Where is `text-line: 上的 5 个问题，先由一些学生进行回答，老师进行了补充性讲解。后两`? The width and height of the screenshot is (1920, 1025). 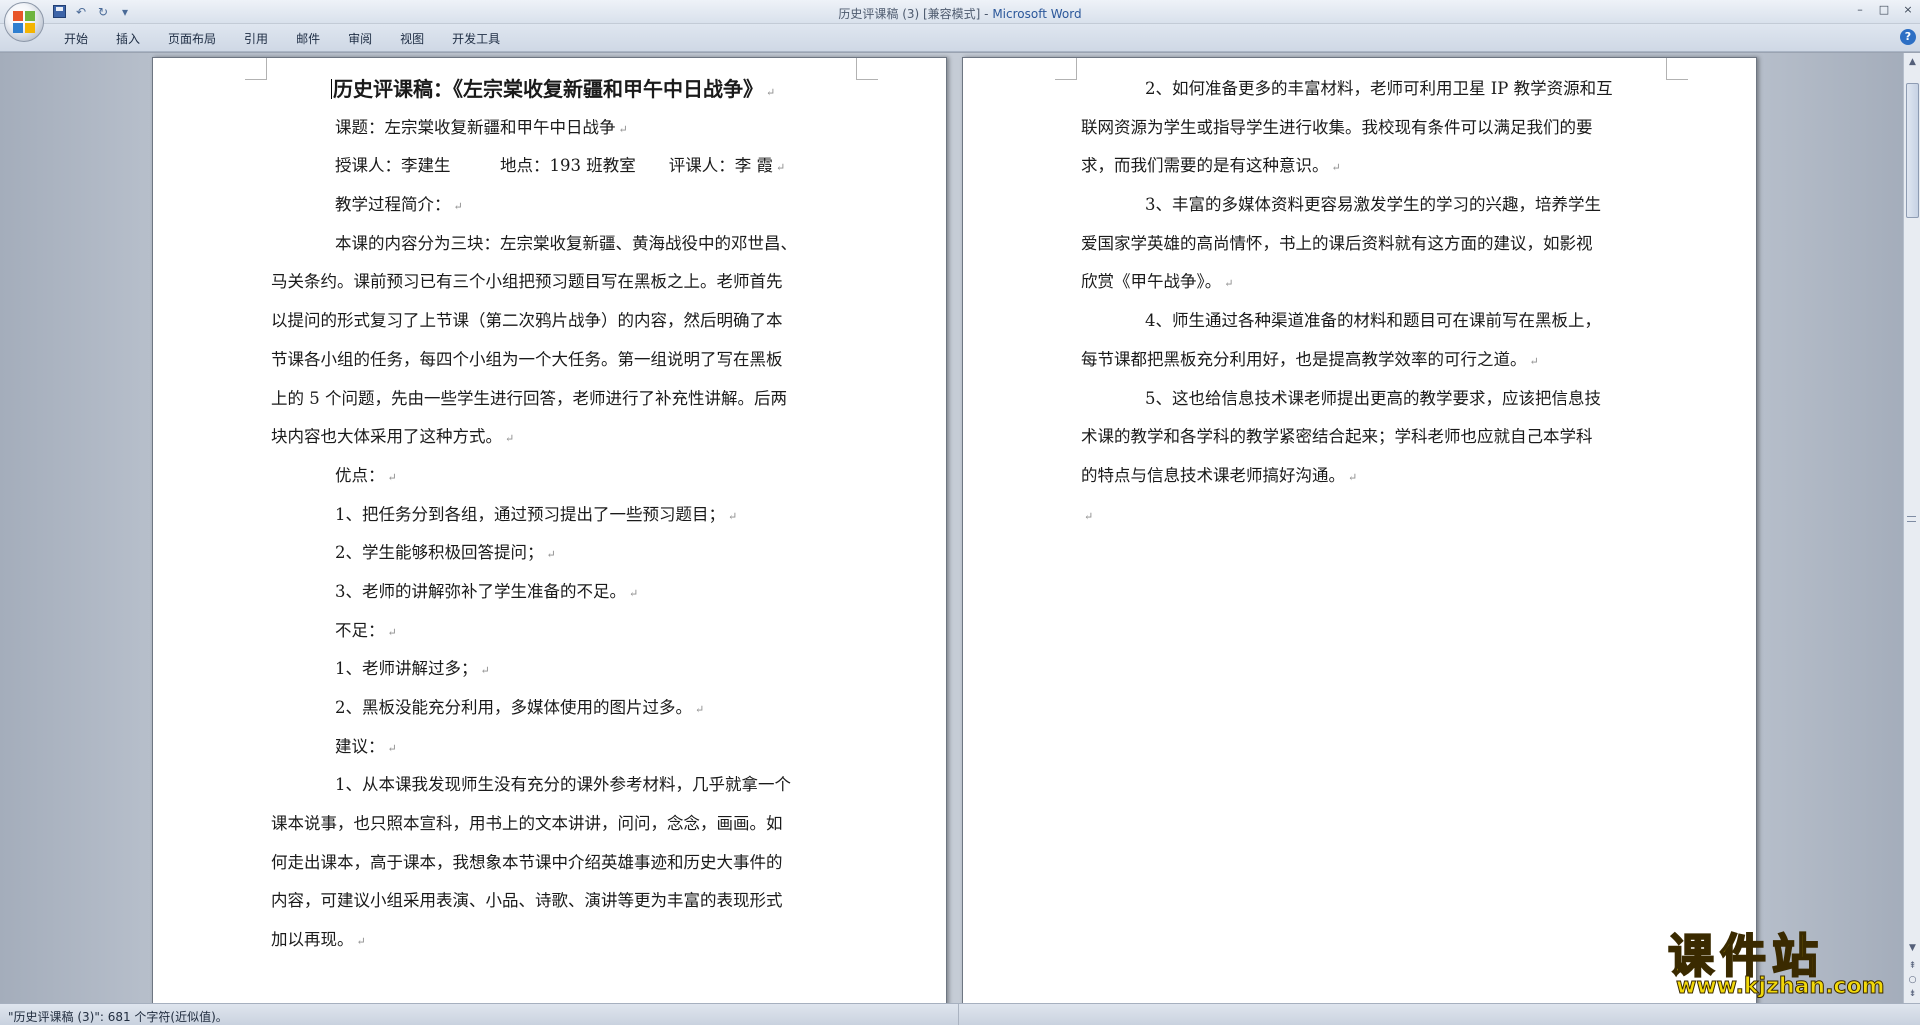
text-line: 上的 5 个问题，先由一些学生进行回答，老师进行了补充性讲解。后两 is located at coordinates (534, 399).